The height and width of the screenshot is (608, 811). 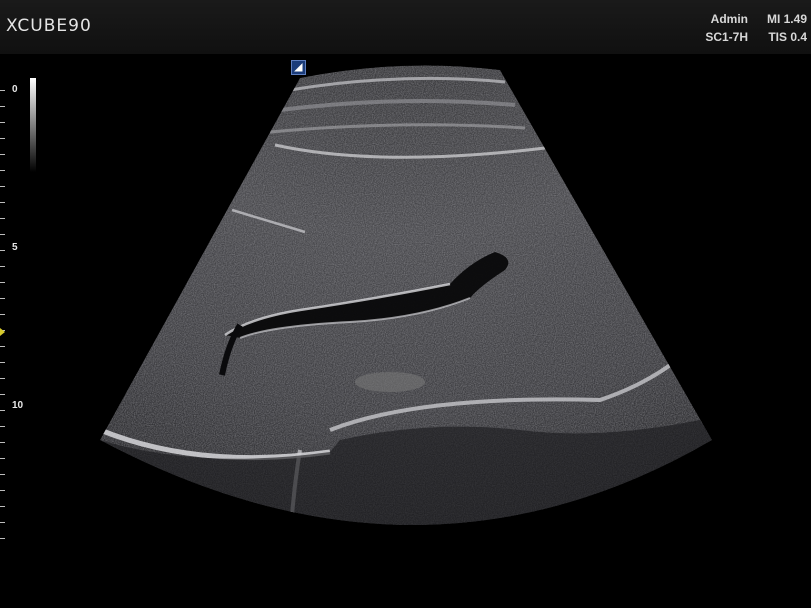 I want to click on depth-scale, so click(x=20, y=310).